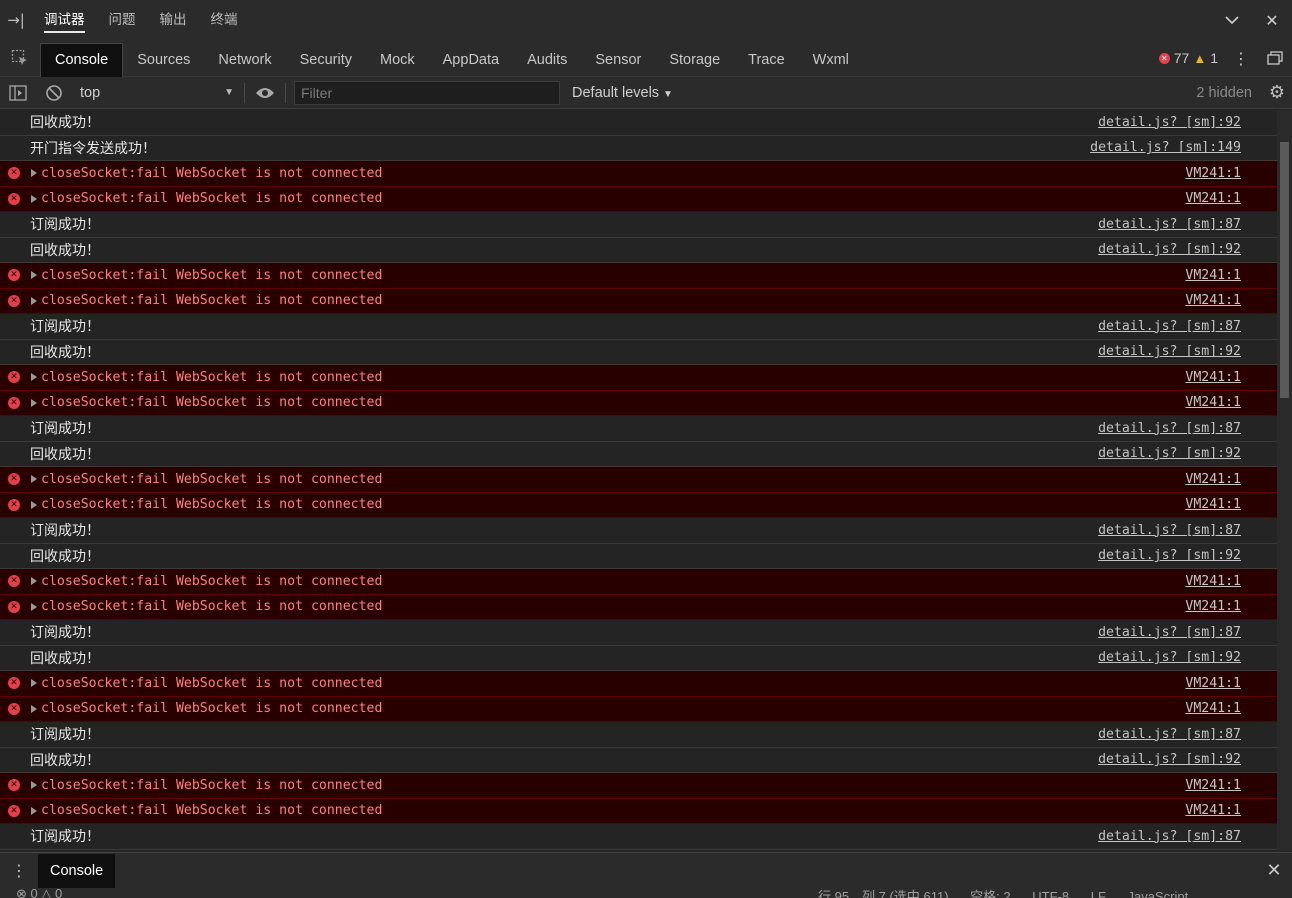  Describe the element at coordinates (990, 893) in the screenshot. I see `indentation: 空格: 2` at that location.